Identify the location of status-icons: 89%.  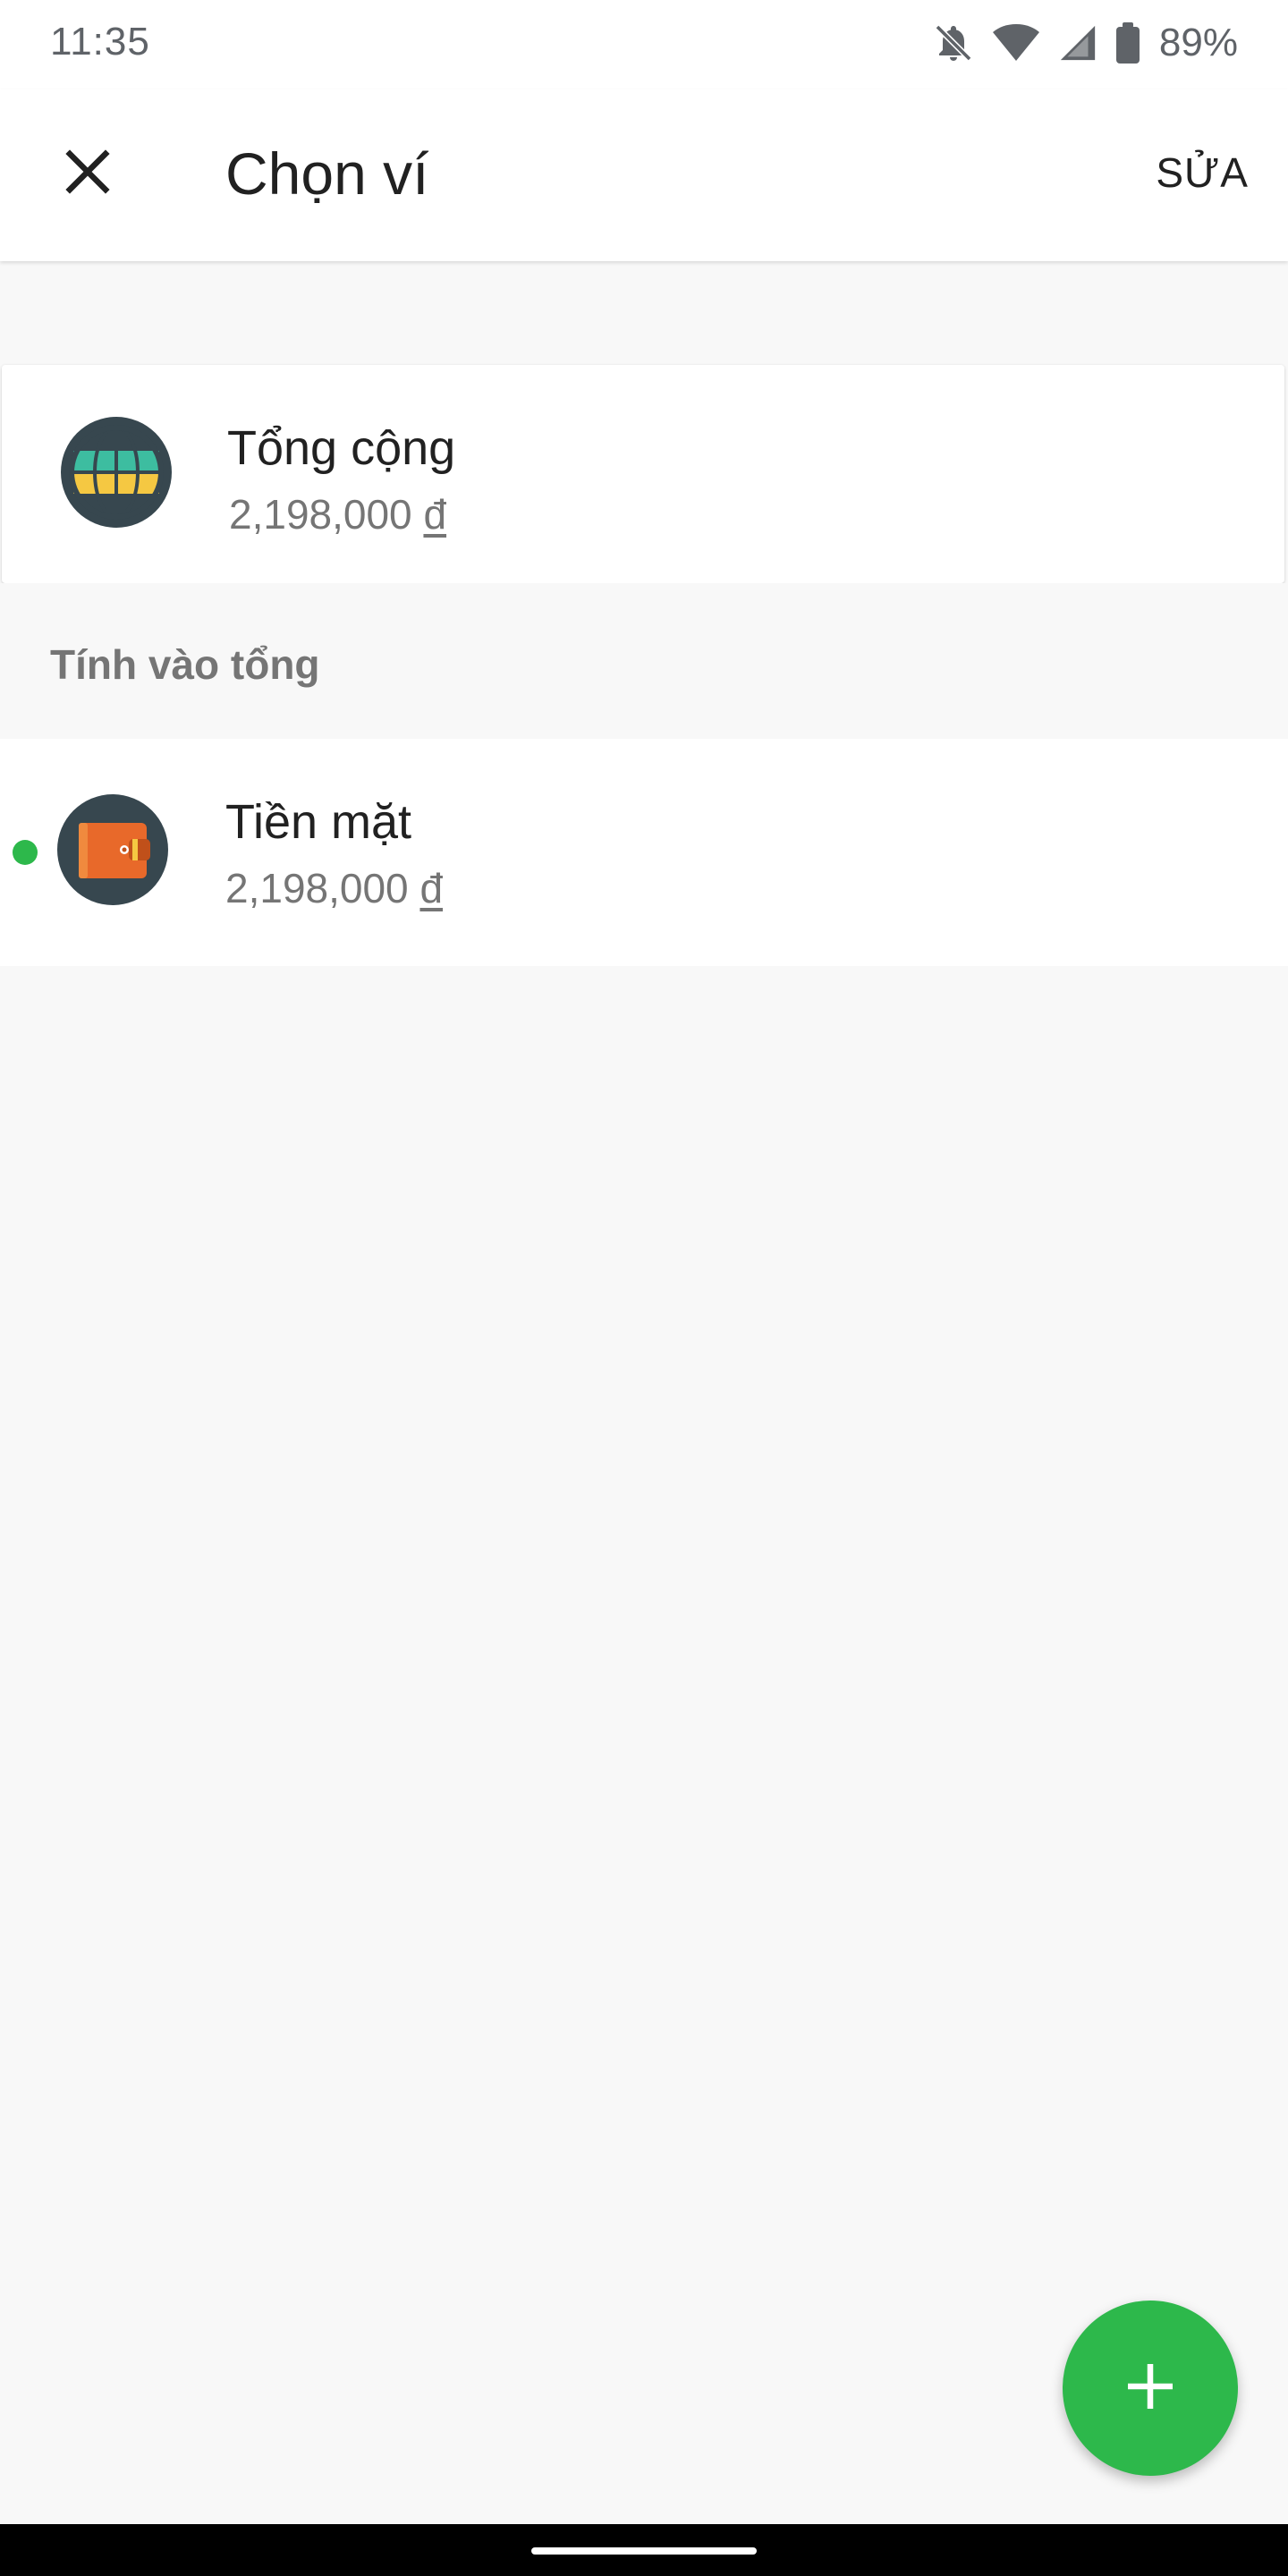
(1085, 43).